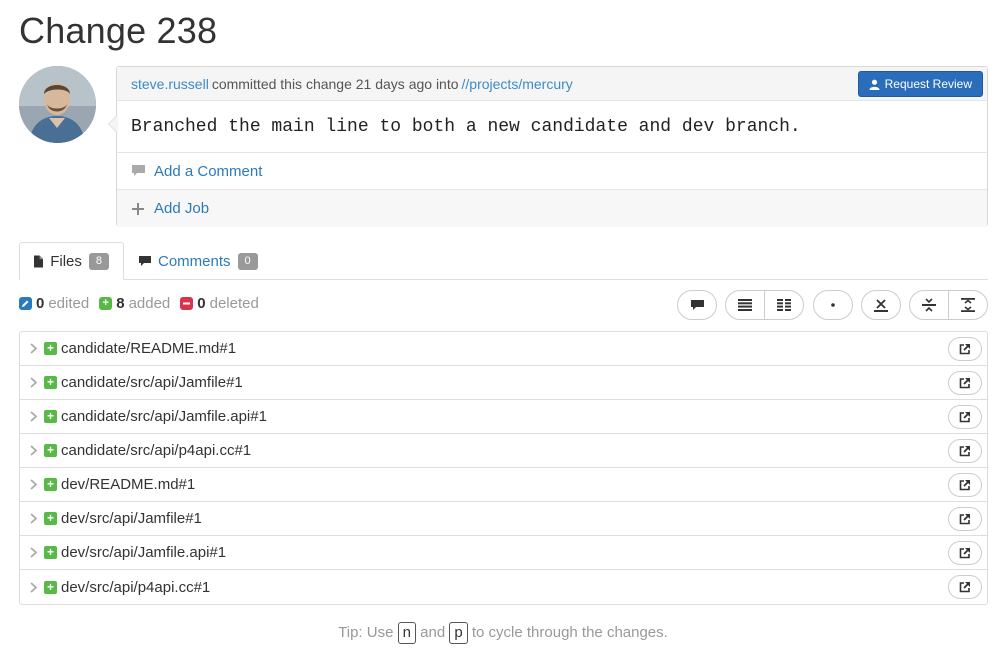  What do you see at coordinates (517, 84) in the screenshot?
I see `path-link: //projects/mercury` at bounding box center [517, 84].